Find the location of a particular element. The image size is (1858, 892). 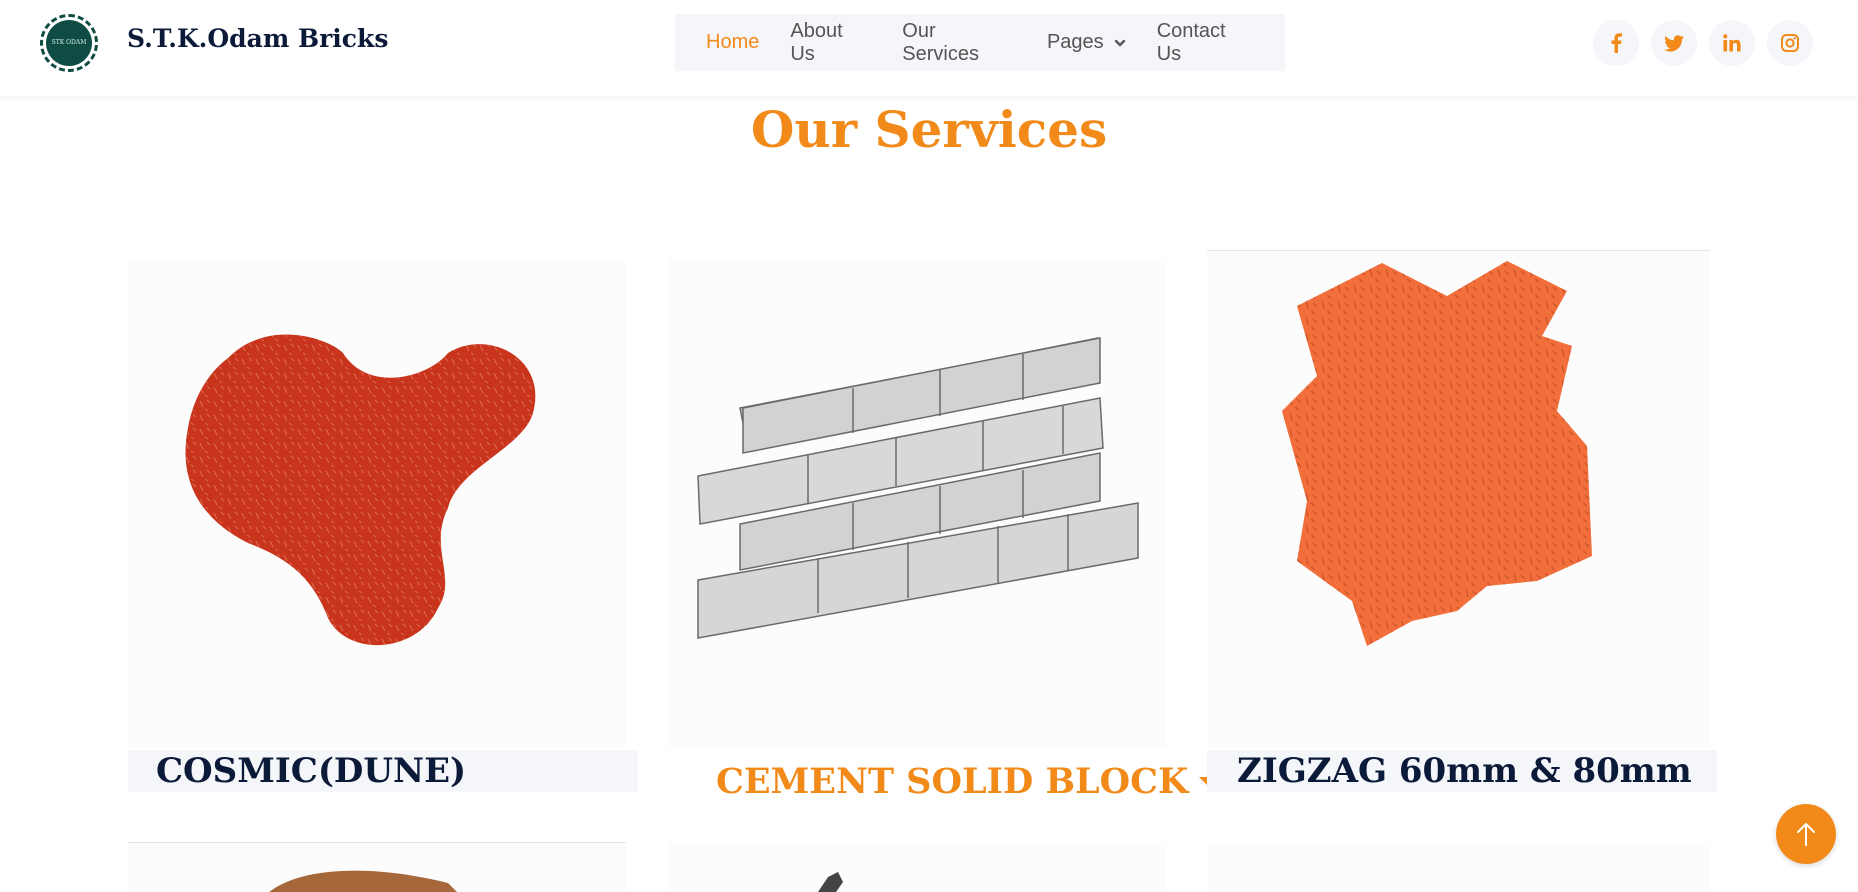

back-to-top-button is located at coordinates (1806, 834).